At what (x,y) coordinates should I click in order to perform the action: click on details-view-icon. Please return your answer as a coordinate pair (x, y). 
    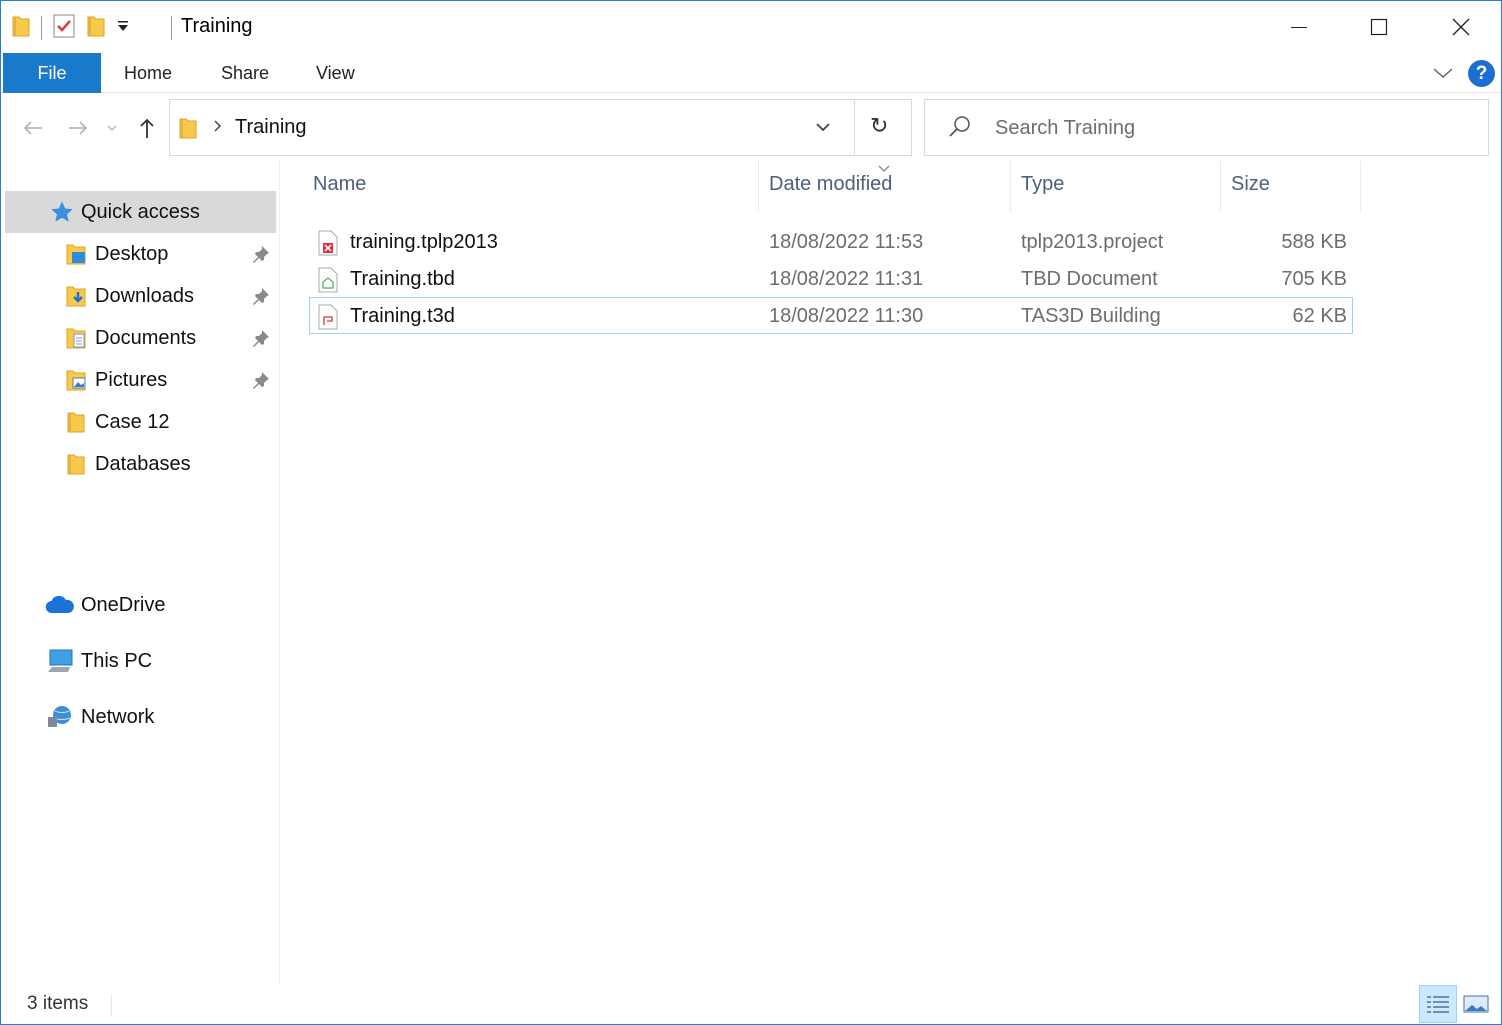
    Looking at the image, I should click on (1438, 1004).